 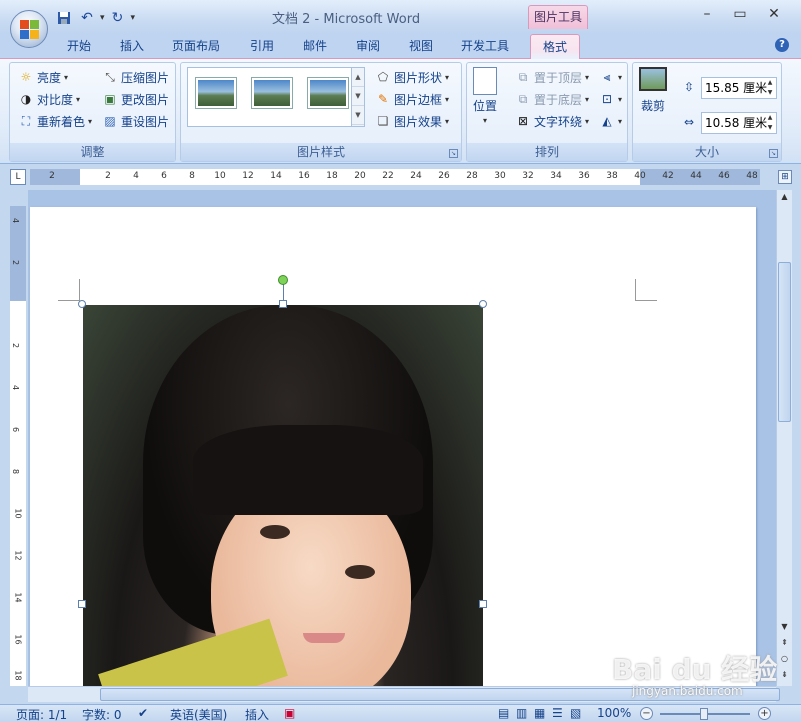 I want to click on height-input: 15.85 厘米 ▲ ▼, so click(x=739, y=88).